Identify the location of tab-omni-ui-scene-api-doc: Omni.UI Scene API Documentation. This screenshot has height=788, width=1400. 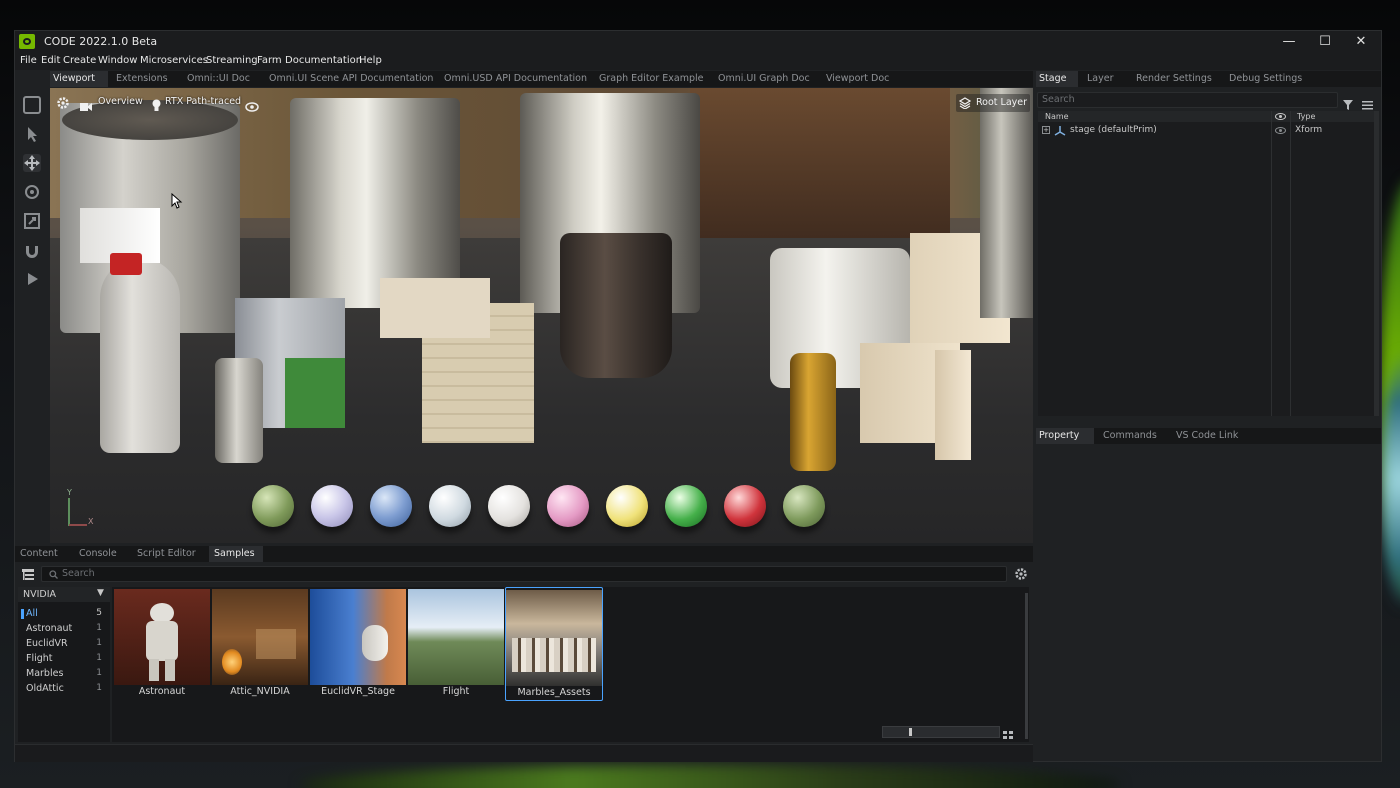
(350, 79).